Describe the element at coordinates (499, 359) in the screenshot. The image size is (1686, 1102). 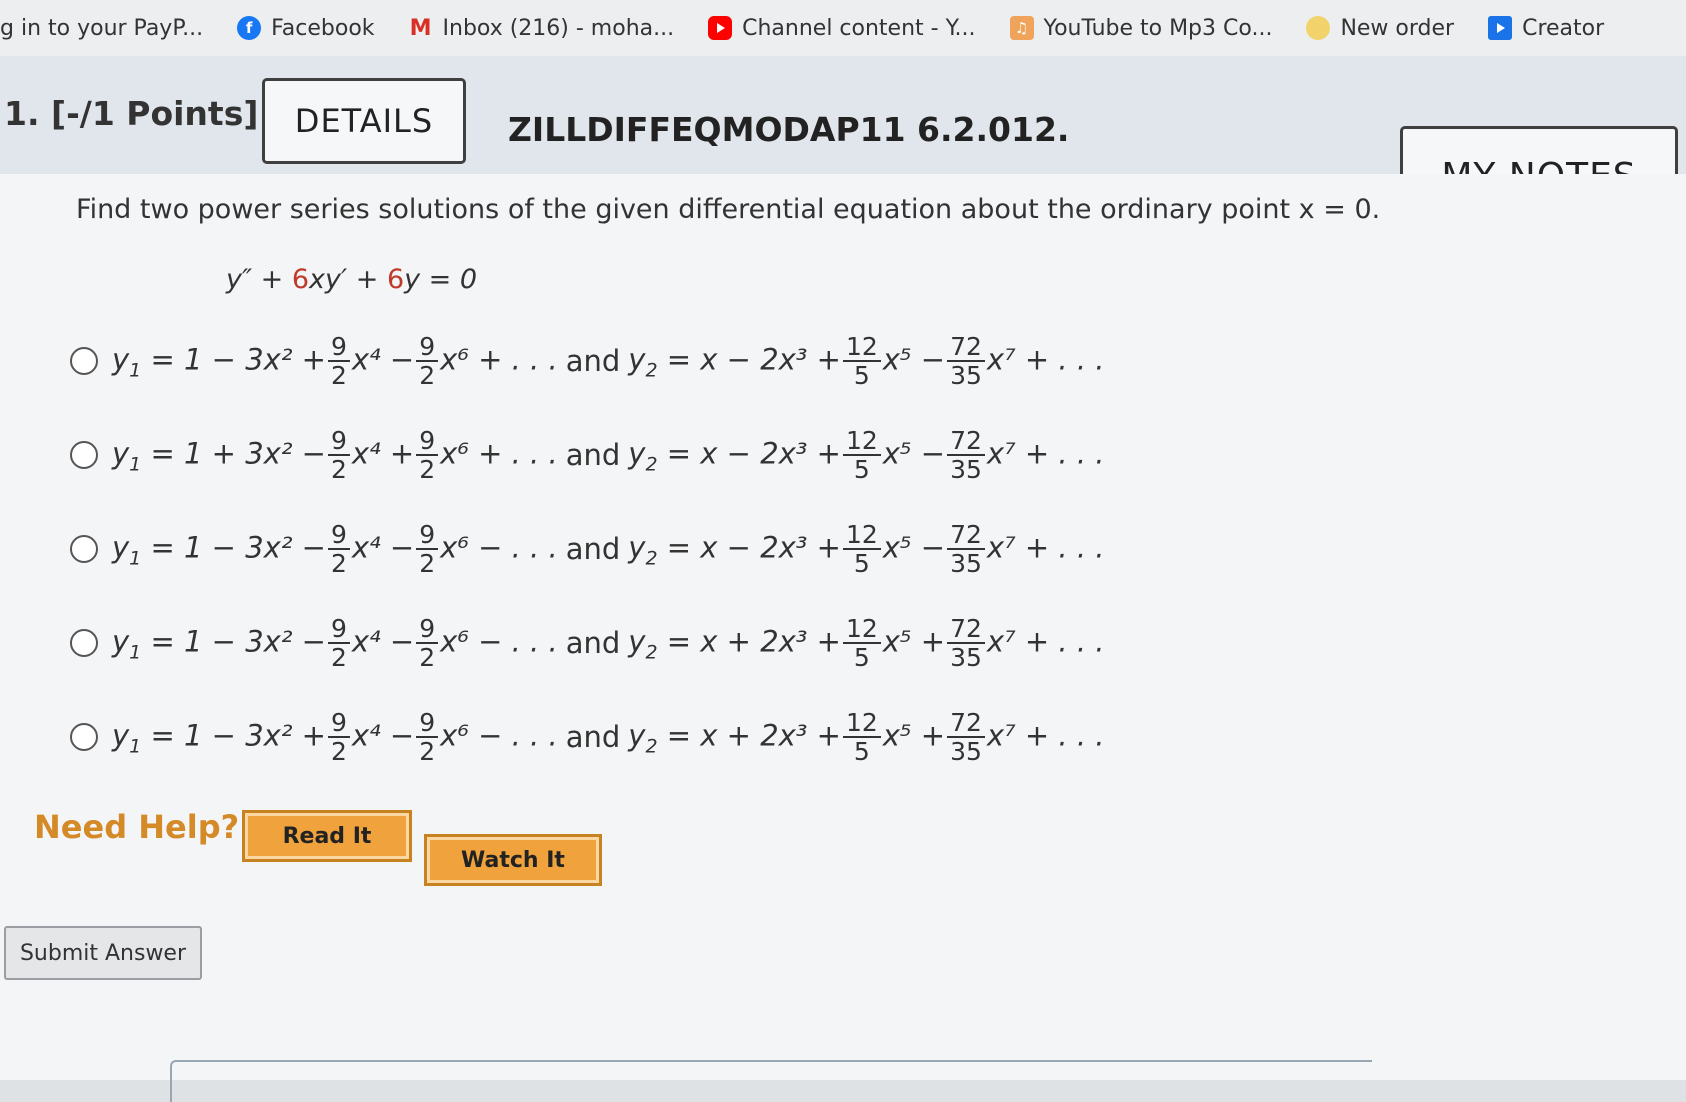
I see `series-term: x⁶ + . . .` at that location.